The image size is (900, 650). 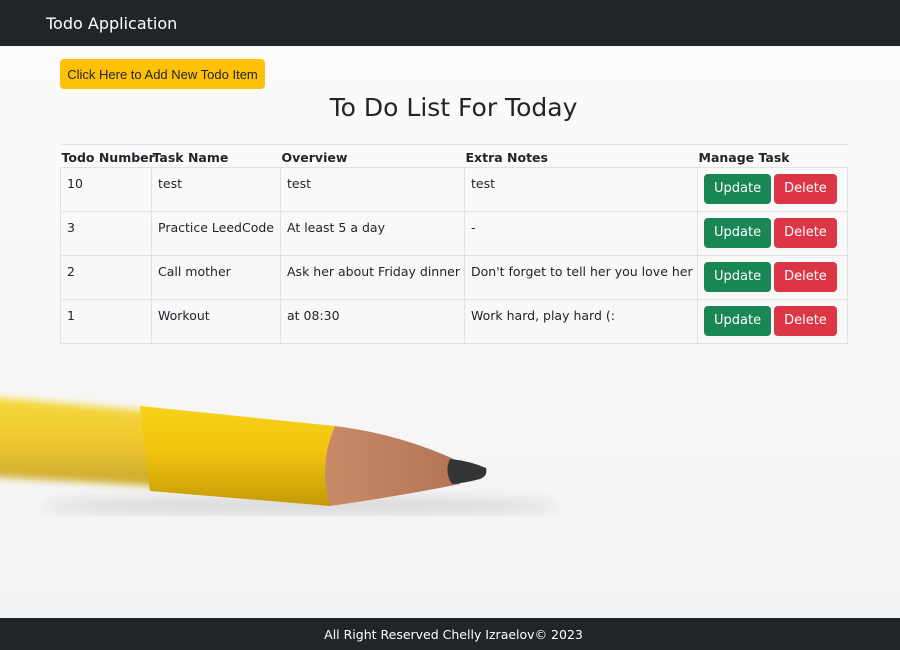 I want to click on overview-cell: test, so click(x=372, y=189).